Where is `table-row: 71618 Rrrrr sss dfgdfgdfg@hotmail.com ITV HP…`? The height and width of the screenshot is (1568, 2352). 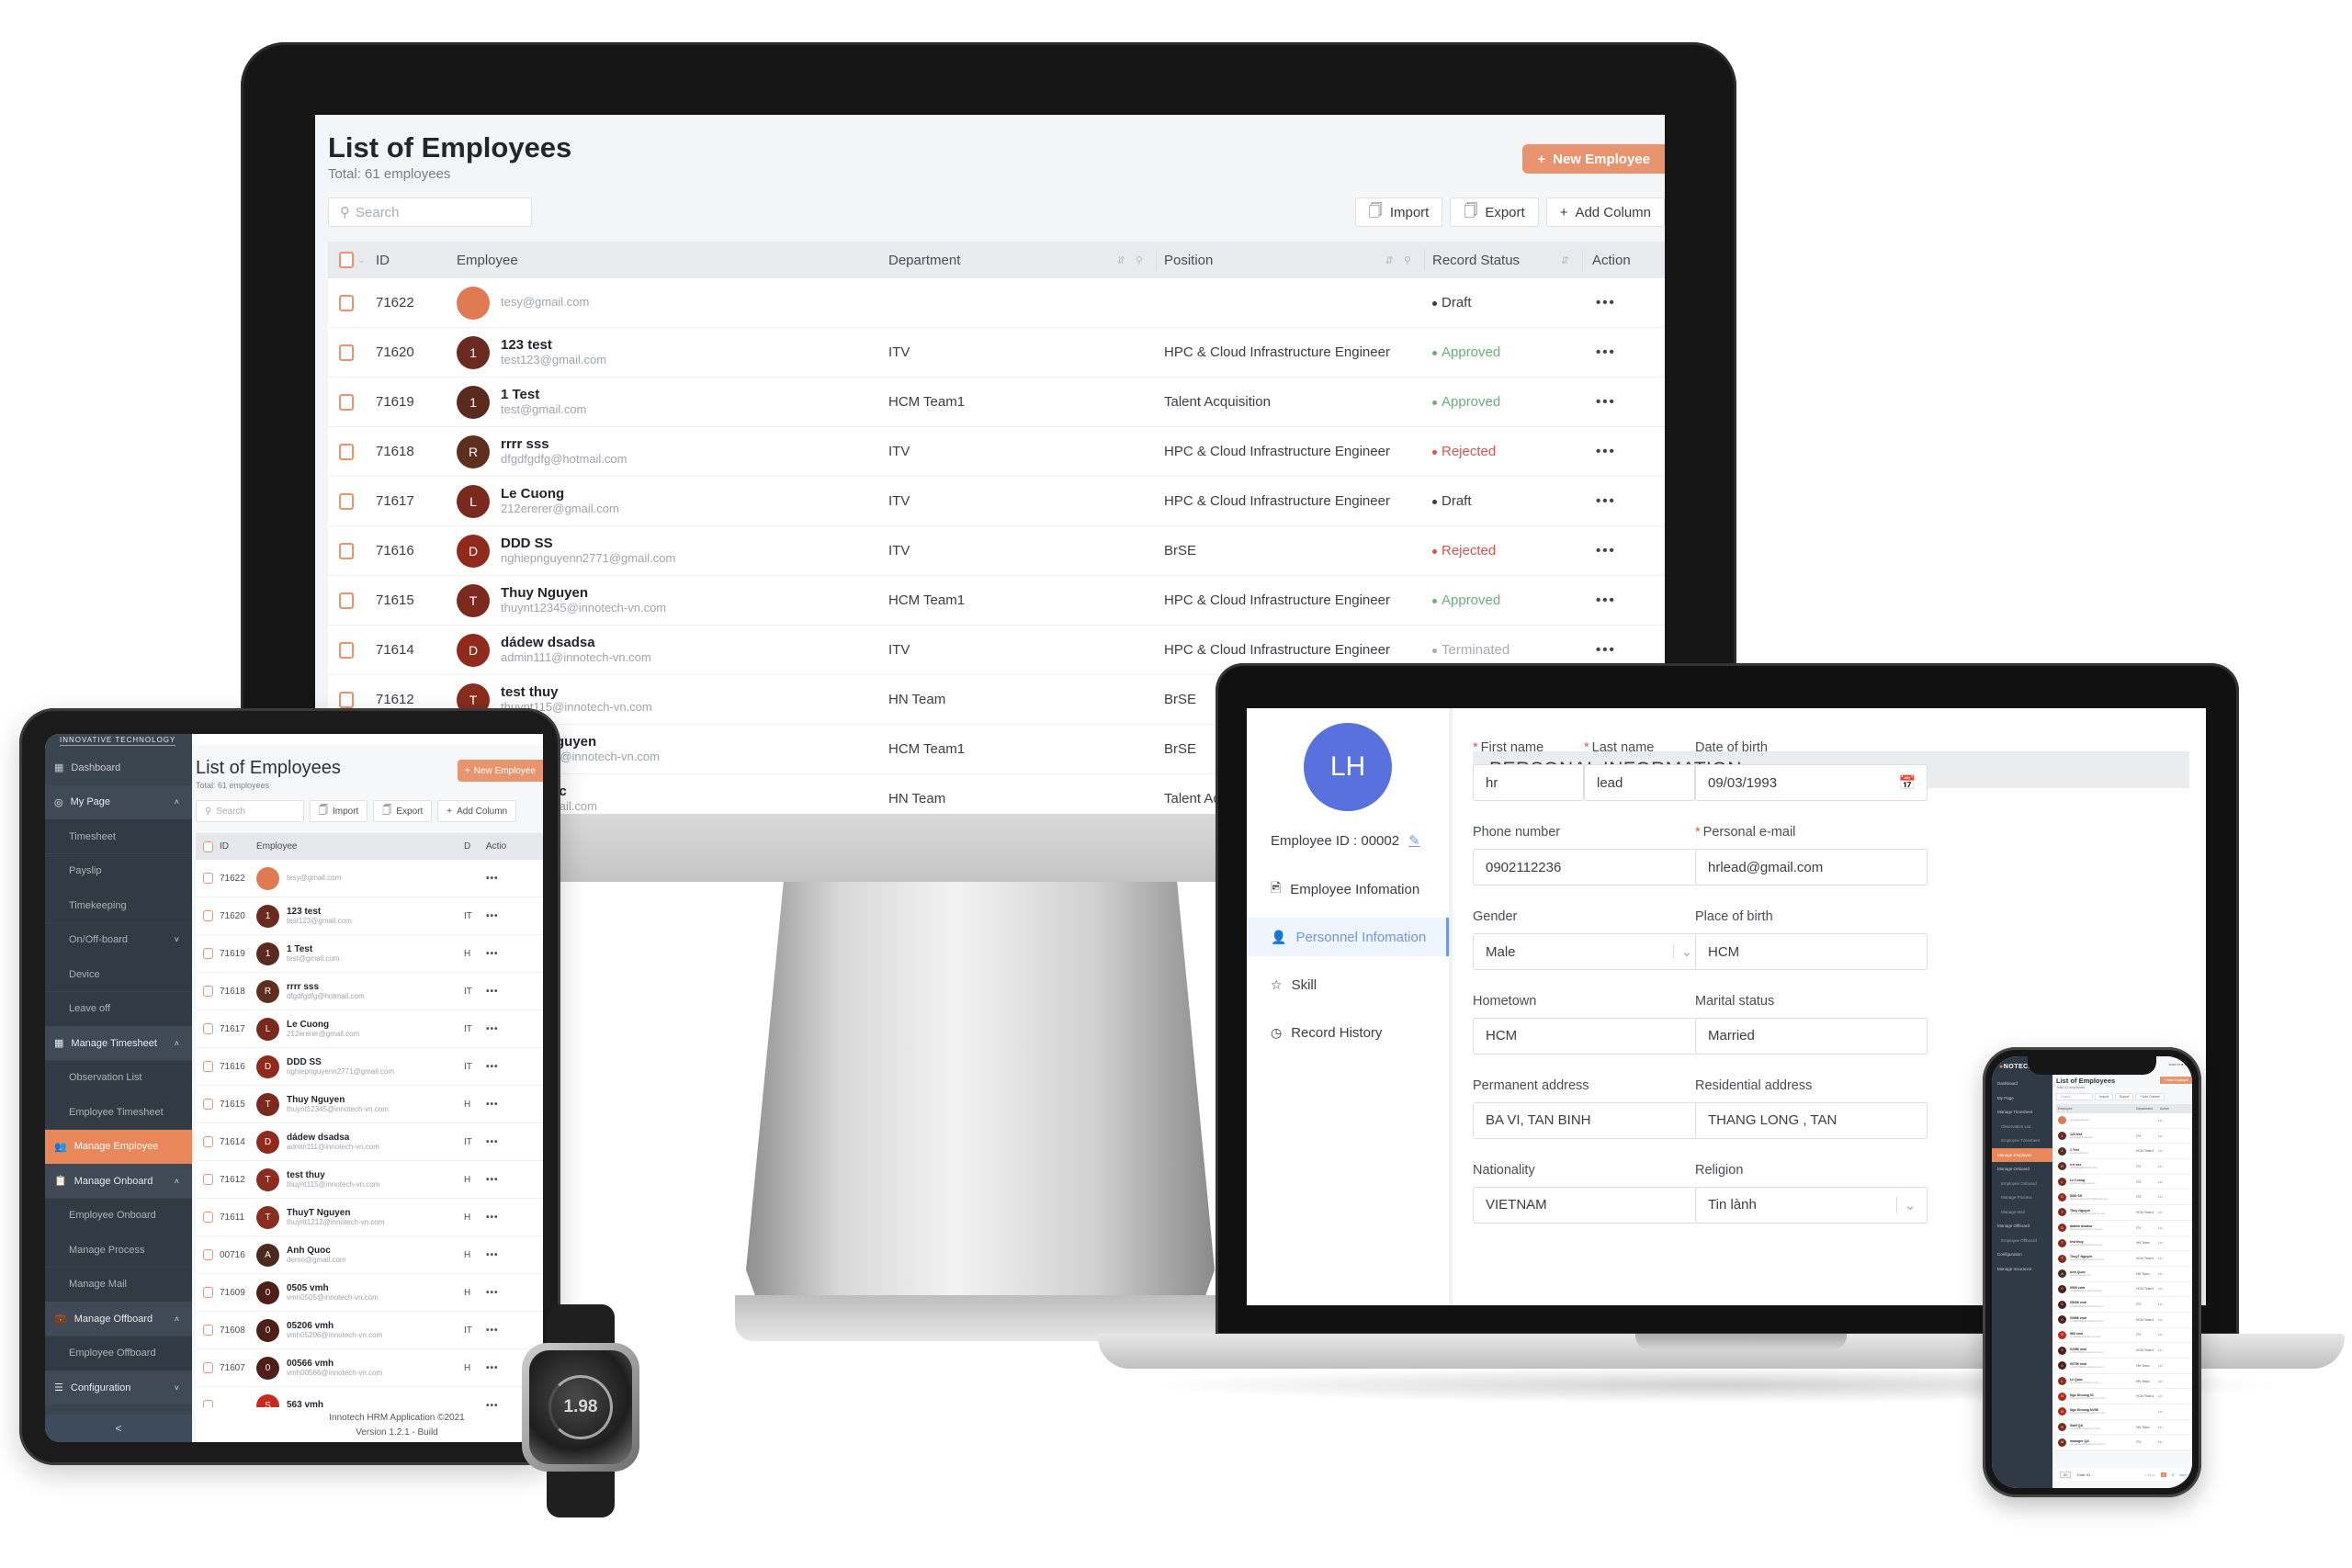 table-row: 71618 Rrrrr sss dfgdfgdfg@hotmail.com ITV HP… is located at coordinates (996, 452).